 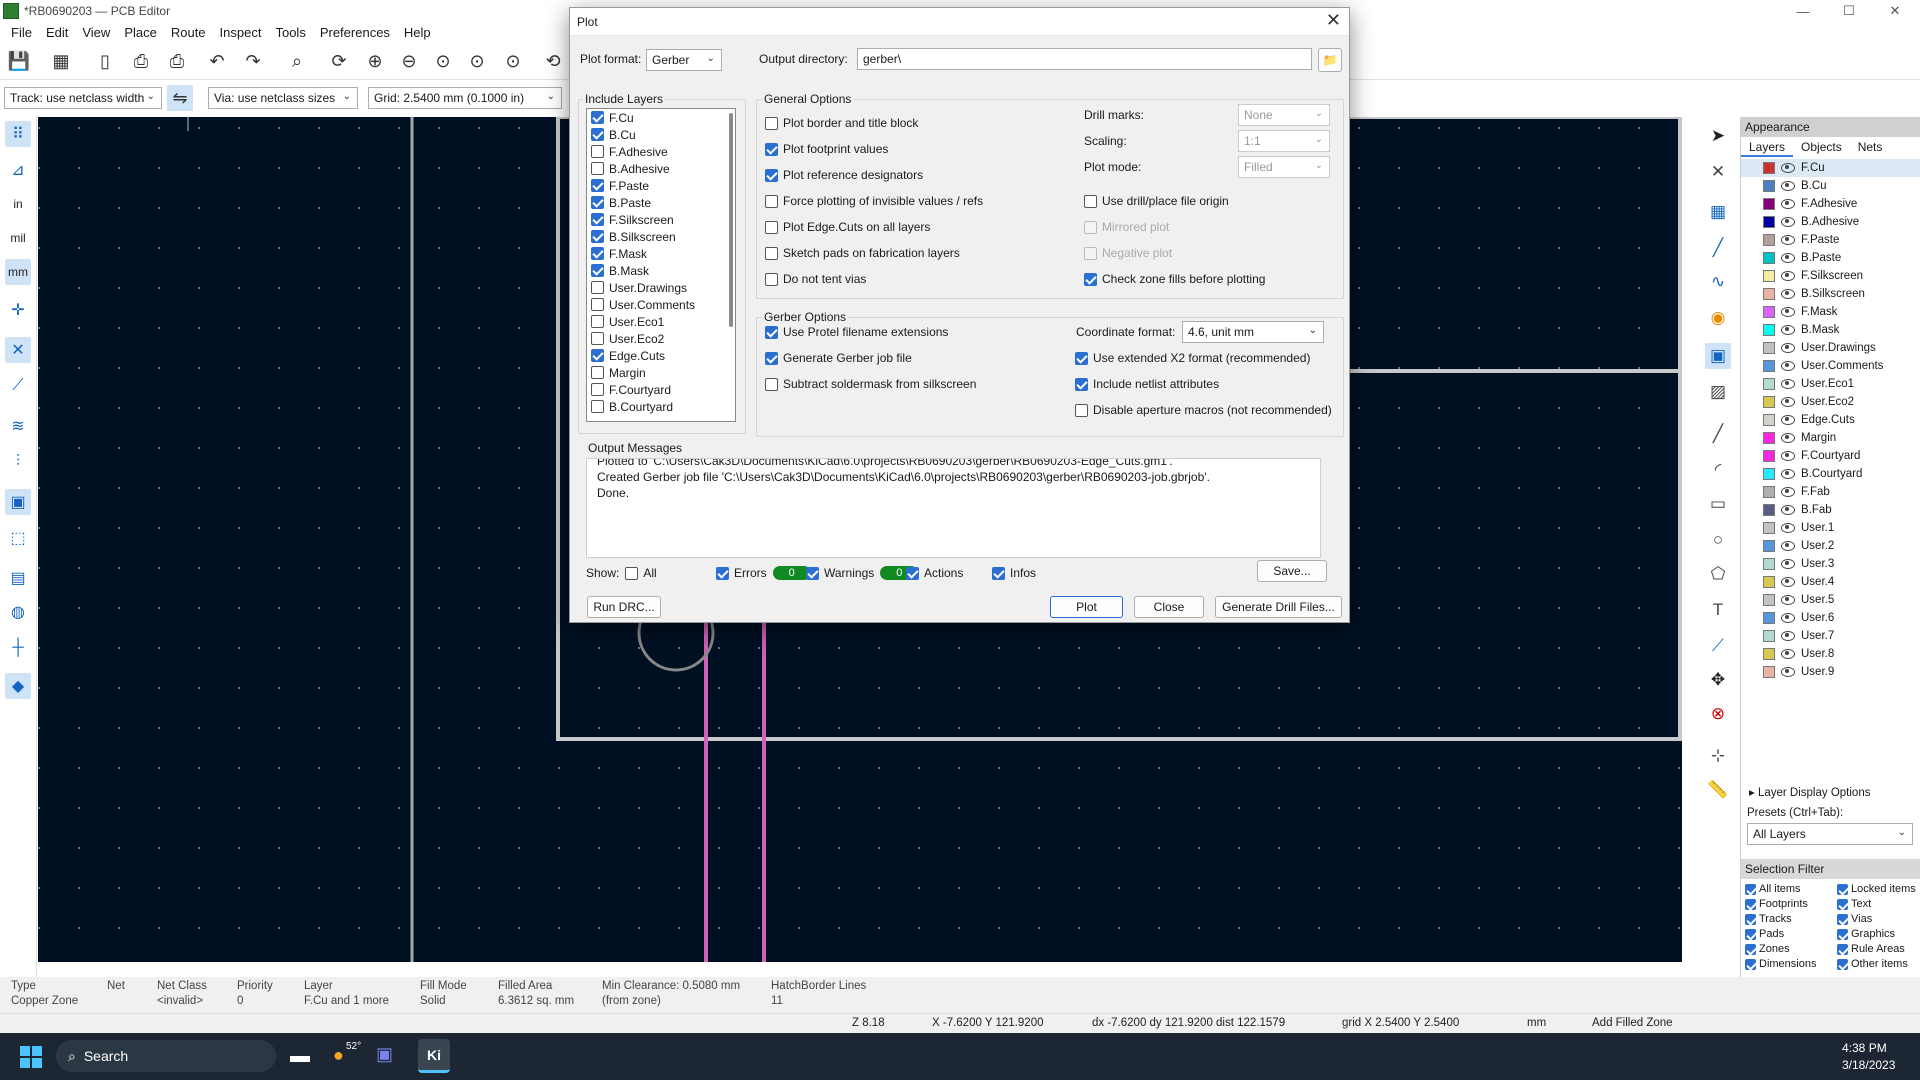 What do you see at coordinates (1830, 240) in the screenshot?
I see `appearance-layer-row: F.Paste` at bounding box center [1830, 240].